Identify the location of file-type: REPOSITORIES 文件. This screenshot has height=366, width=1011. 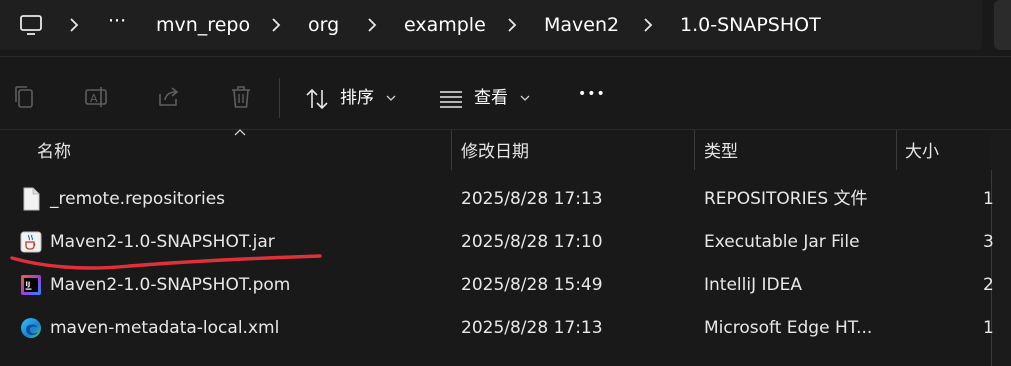
(786, 199).